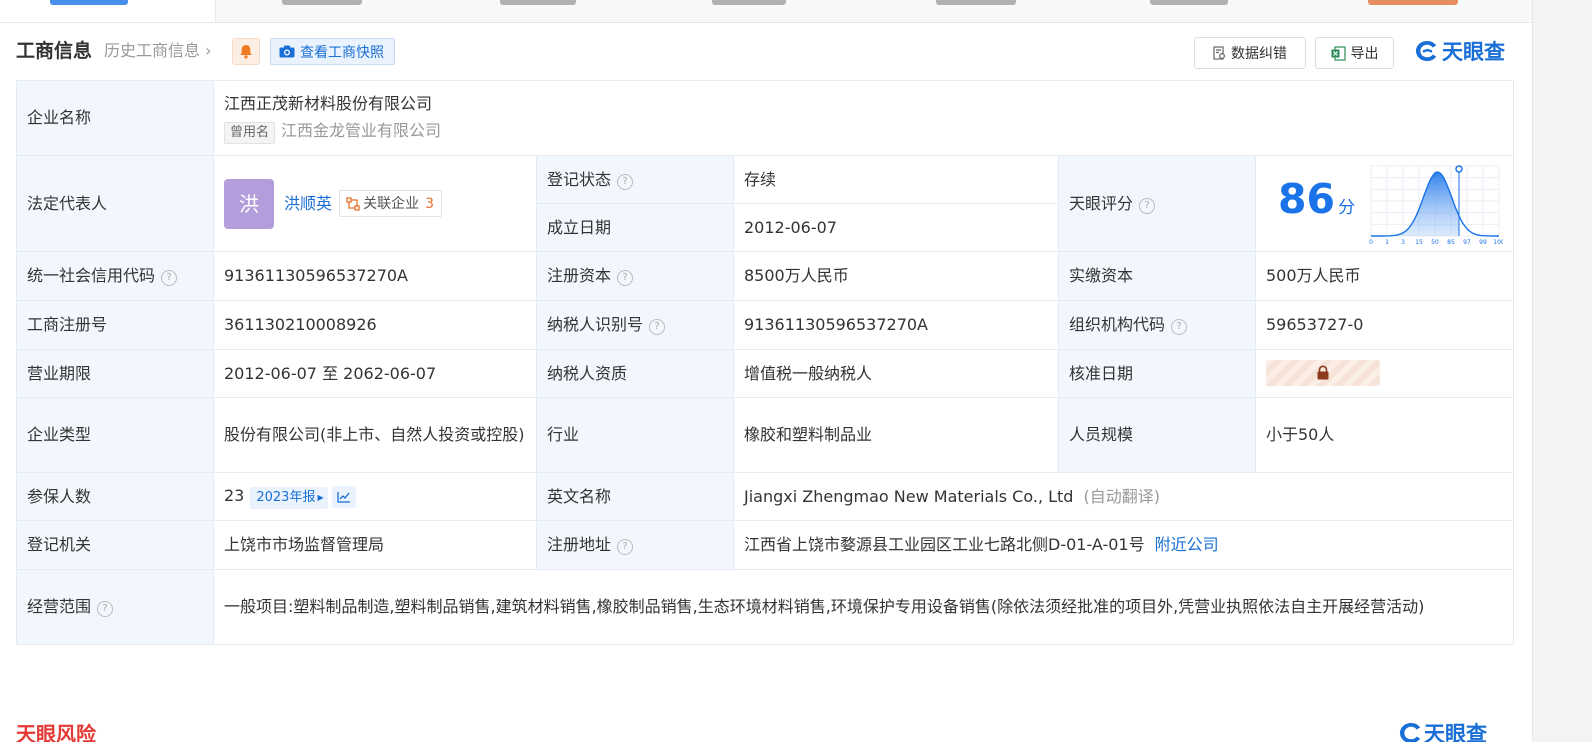 The image size is (1592, 742). Describe the element at coordinates (332, 51) in the screenshot. I see `snapshot-button: 查看工商快照` at that location.